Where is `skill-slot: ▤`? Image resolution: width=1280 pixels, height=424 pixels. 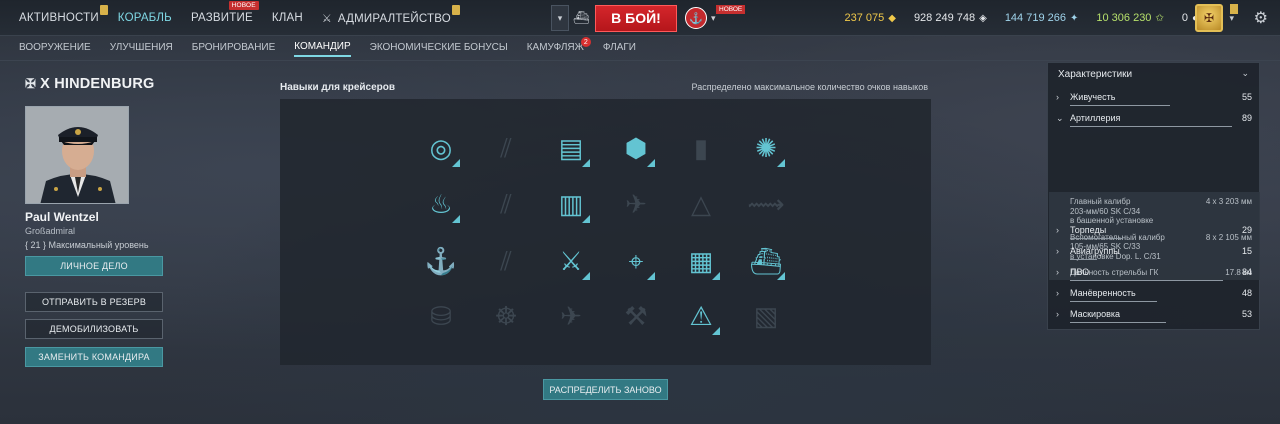 skill-slot: ▤ is located at coordinates (571, 148).